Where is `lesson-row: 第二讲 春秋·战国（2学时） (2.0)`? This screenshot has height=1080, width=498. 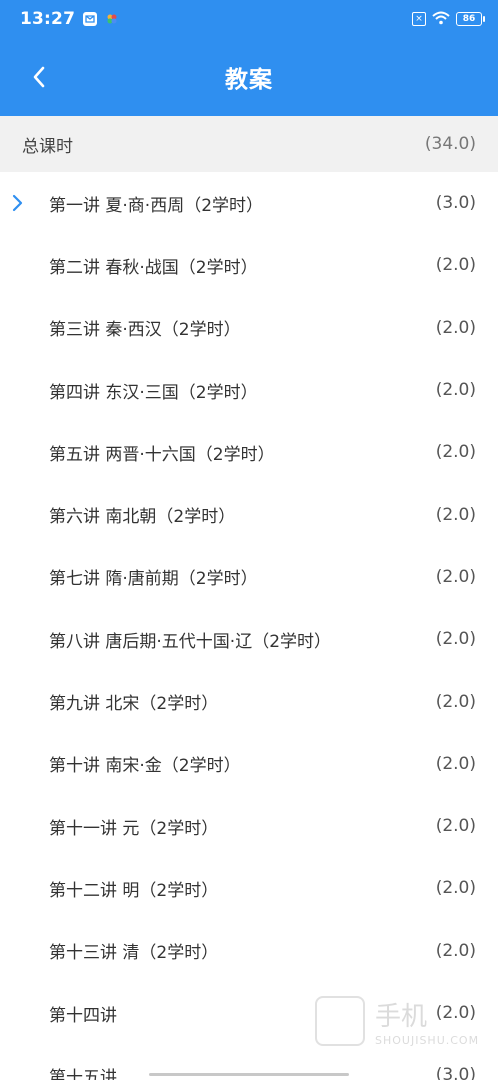 lesson-row: 第二讲 春秋·战国（2学时） (2.0) is located at coordinates (249, 265).